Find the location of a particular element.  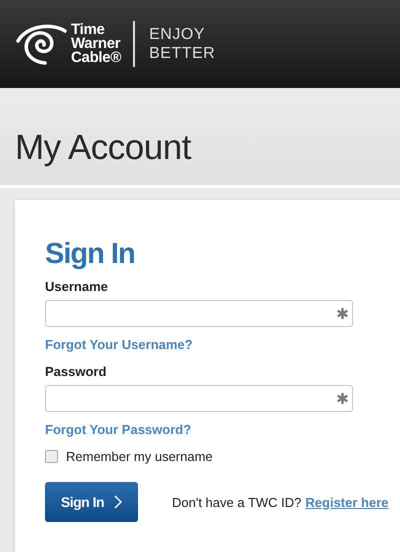

sign-in-heading: Sign In is located at coordinates (90, 254).